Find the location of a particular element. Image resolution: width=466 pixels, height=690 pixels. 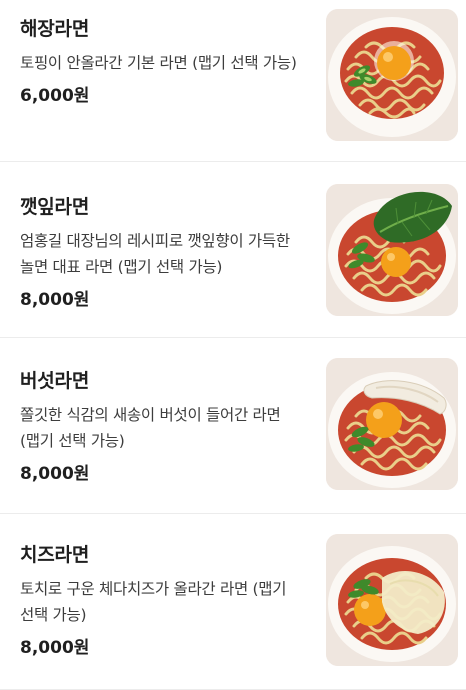

menu-item-name: 치즈라면 is located at coordinates (55, 555).